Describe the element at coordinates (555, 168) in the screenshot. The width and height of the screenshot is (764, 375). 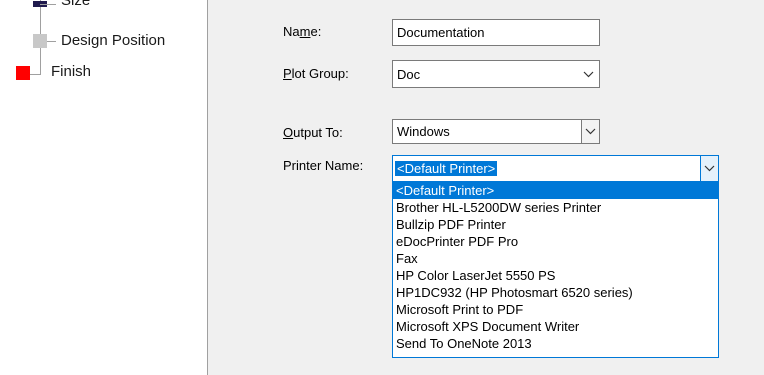
I see `printer-name-select: <Default Printer>` at that location.